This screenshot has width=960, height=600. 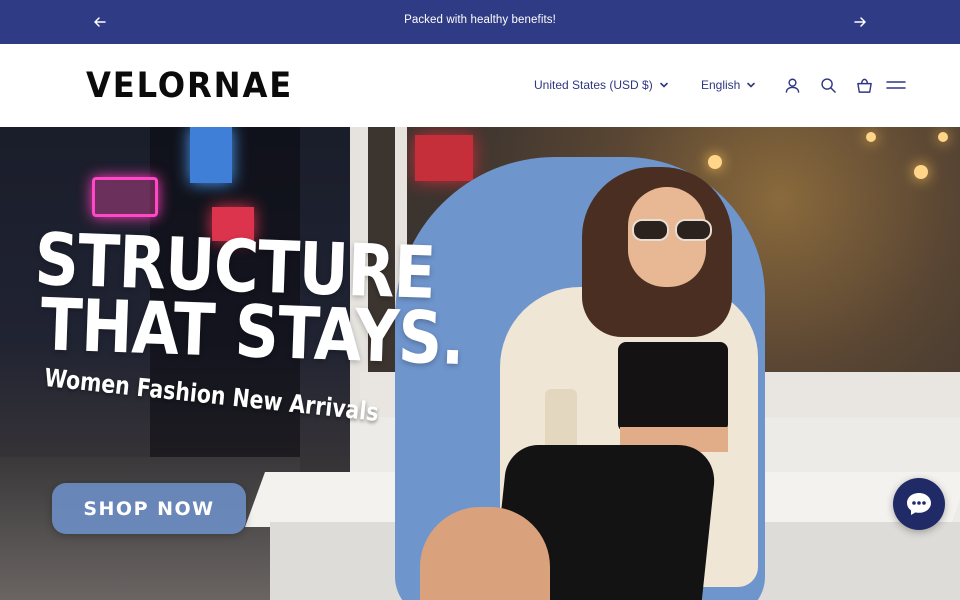 What do you see at coordinates (864, 85) in the screenshot?
I see `cart-icon` at bounding box center [864, 85].